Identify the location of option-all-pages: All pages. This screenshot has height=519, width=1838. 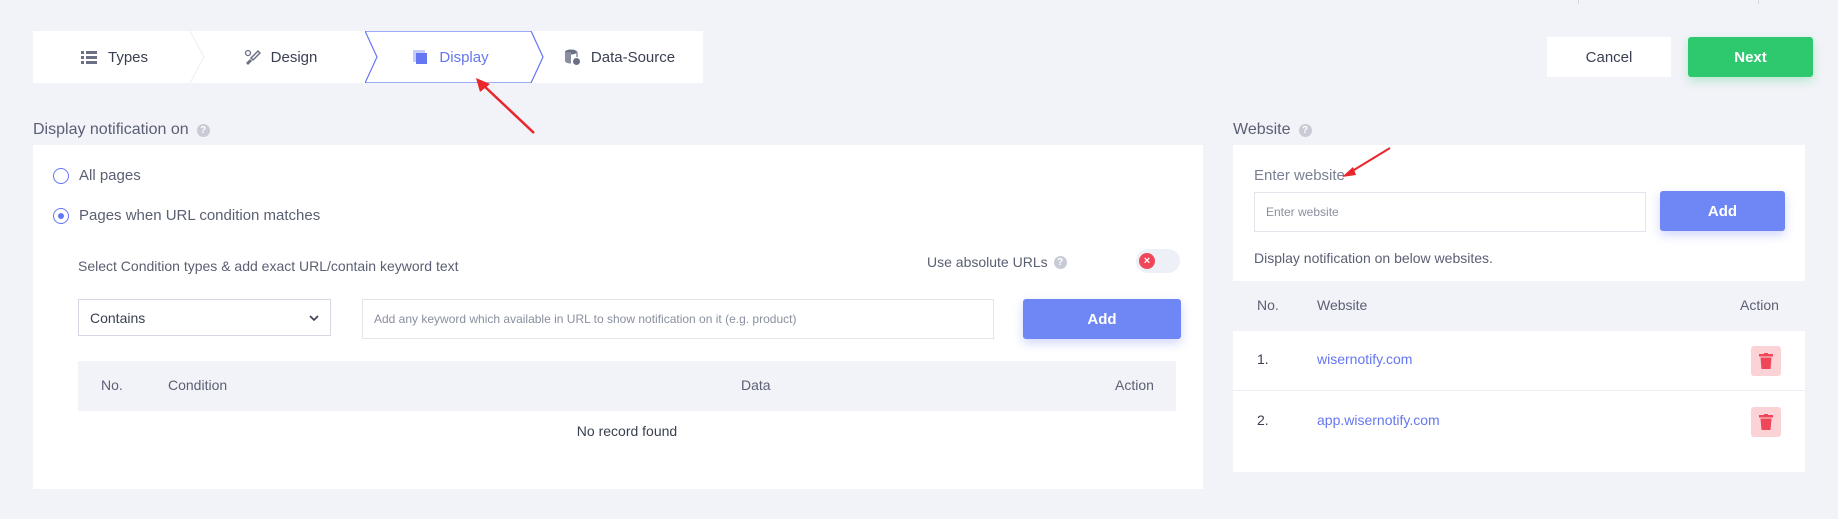
(97, 175).